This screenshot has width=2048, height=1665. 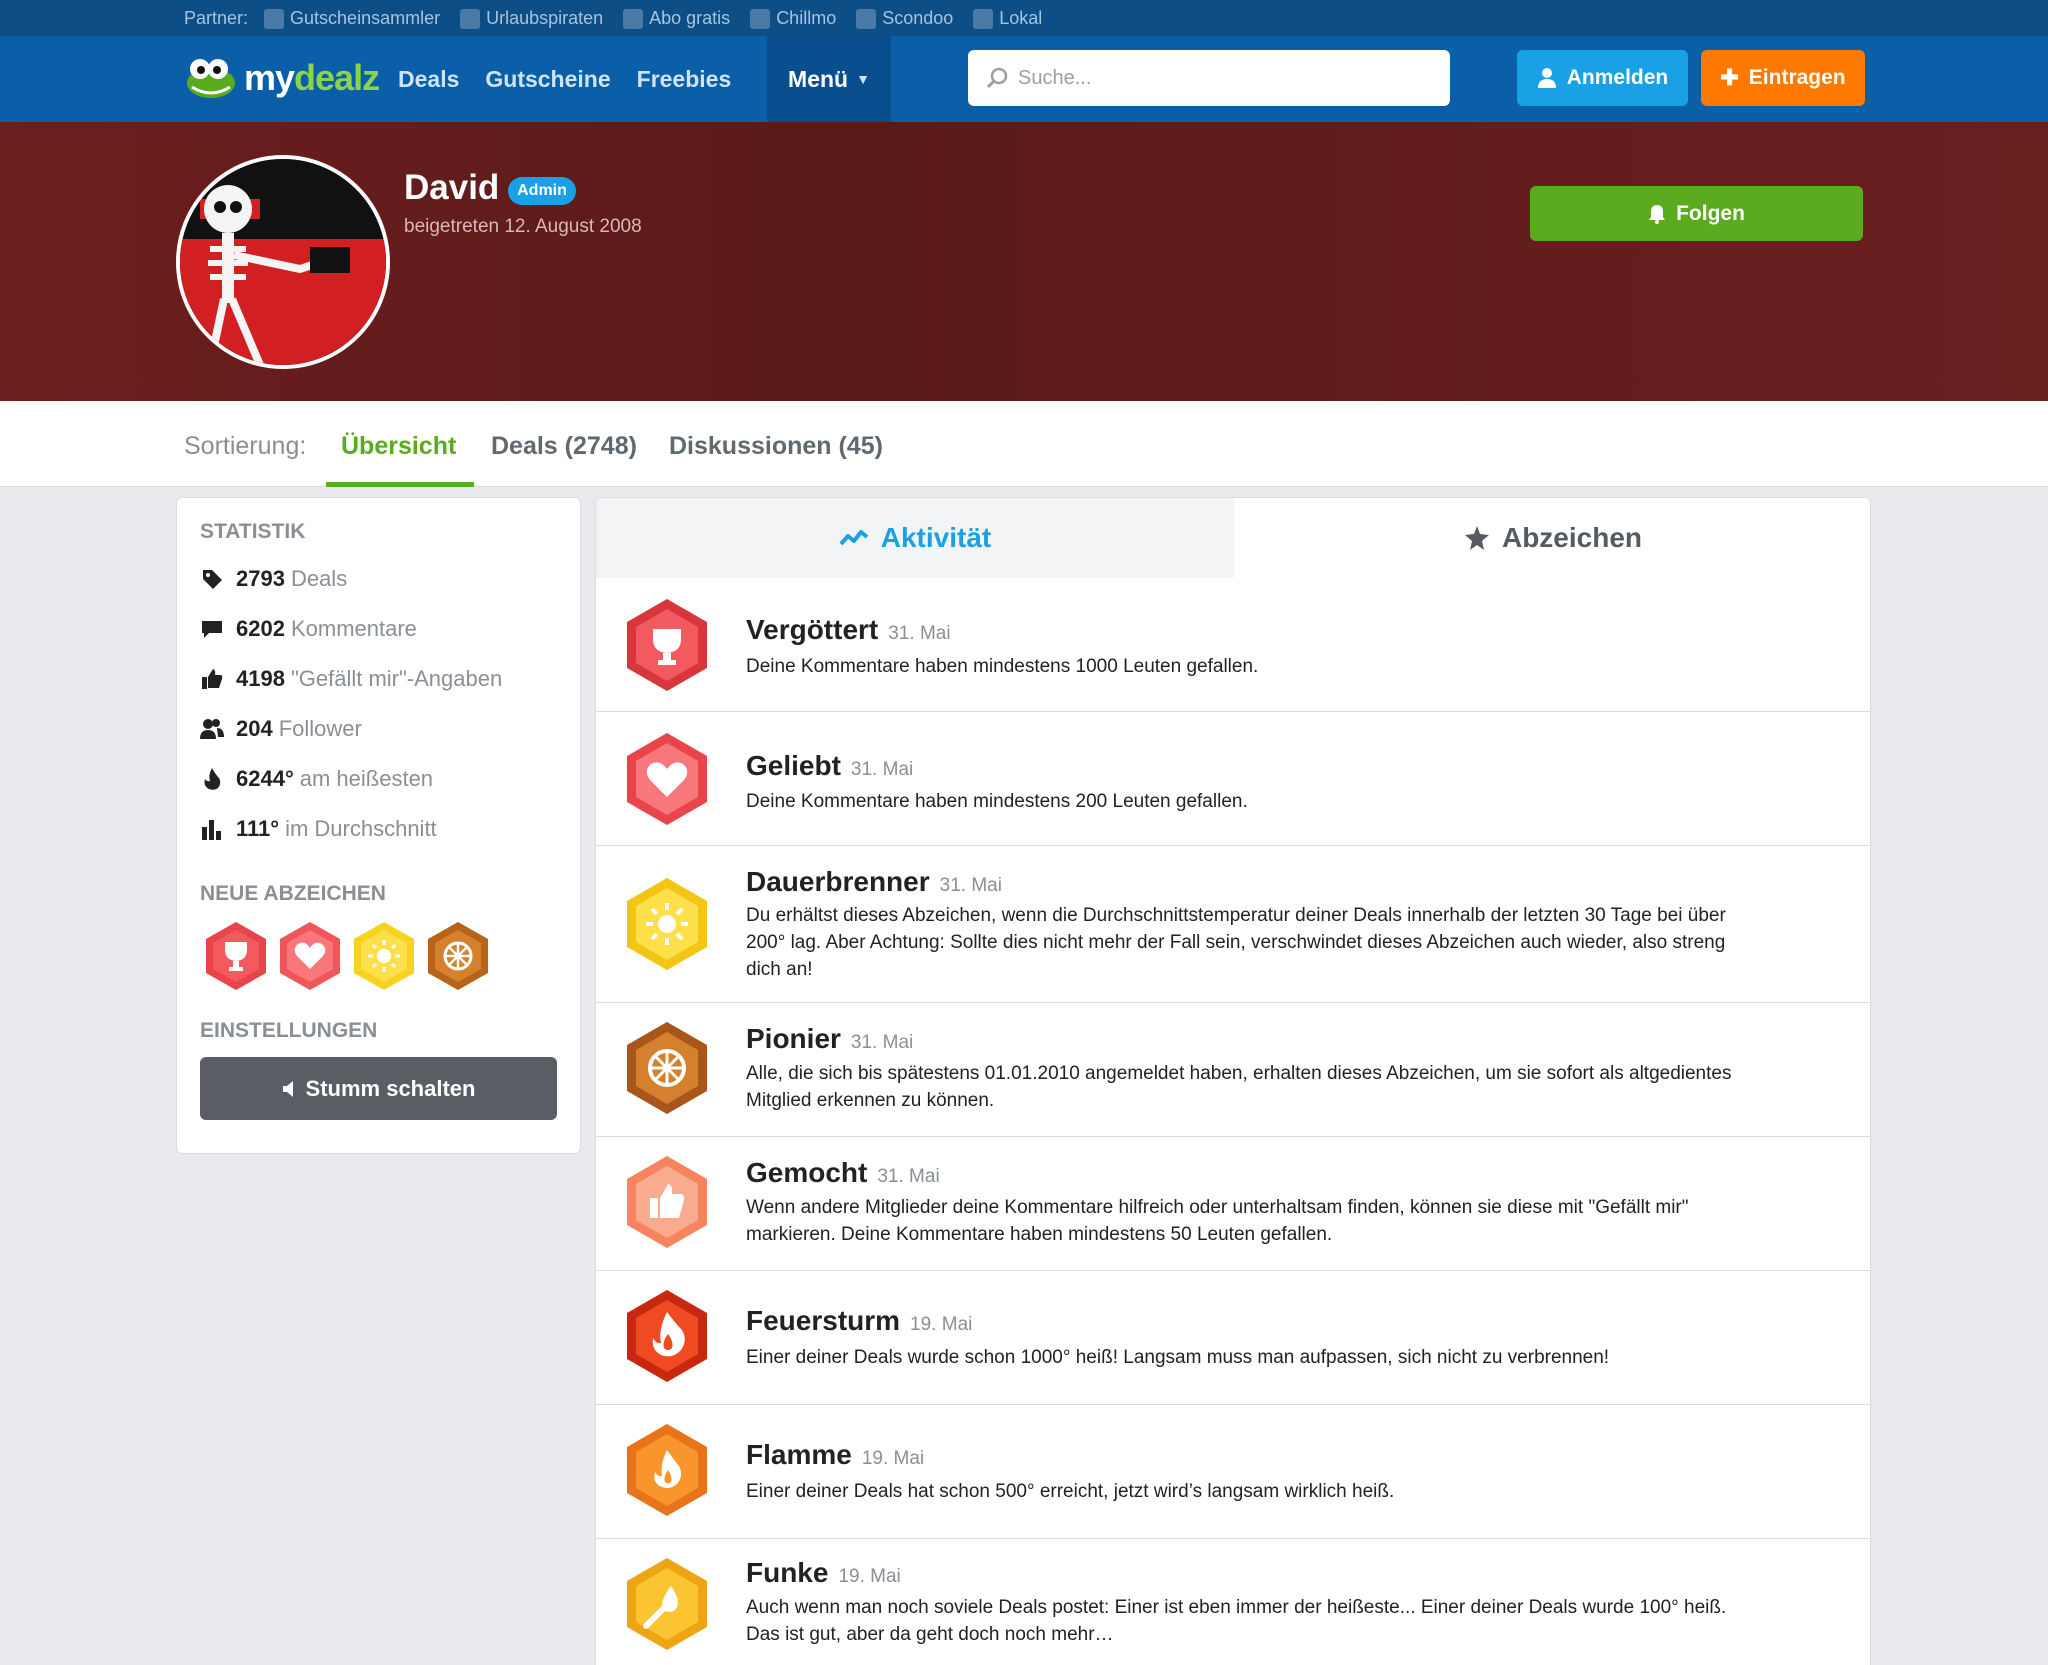 What do you see at coordinates (564, 446) in the screenshot?
I see `tab-deals: Deals (2748)` at bounding box center [564, 446].